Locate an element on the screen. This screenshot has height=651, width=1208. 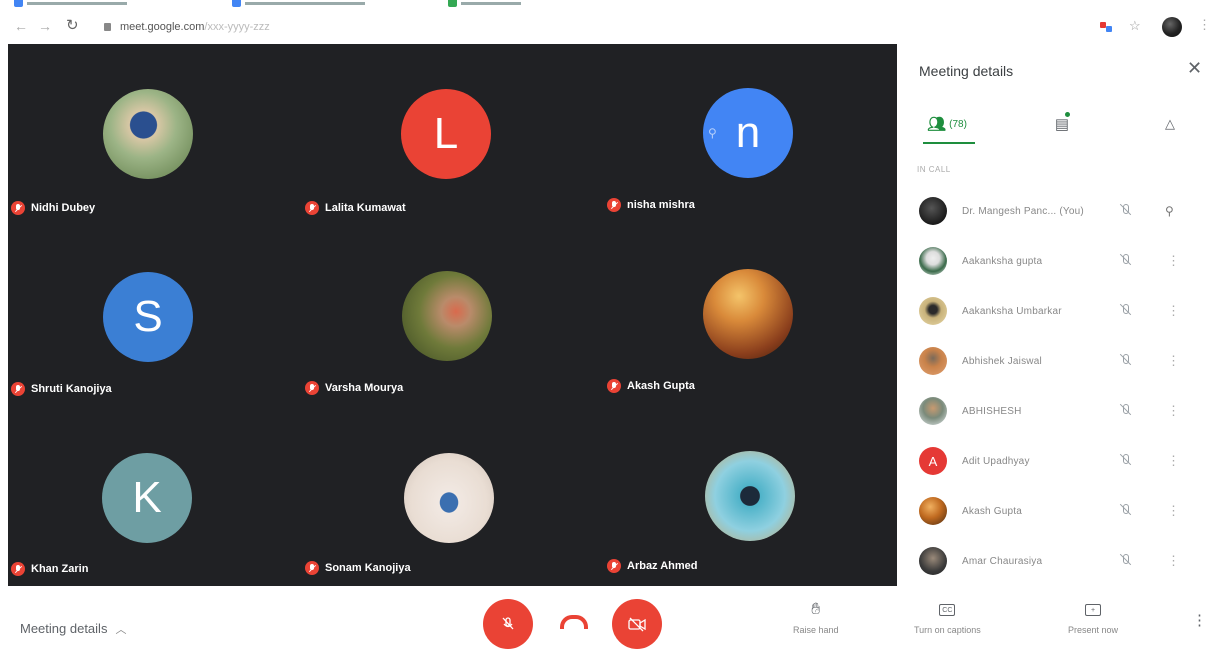
person-name: Akash Gupta is located at coordinates (992, 511).